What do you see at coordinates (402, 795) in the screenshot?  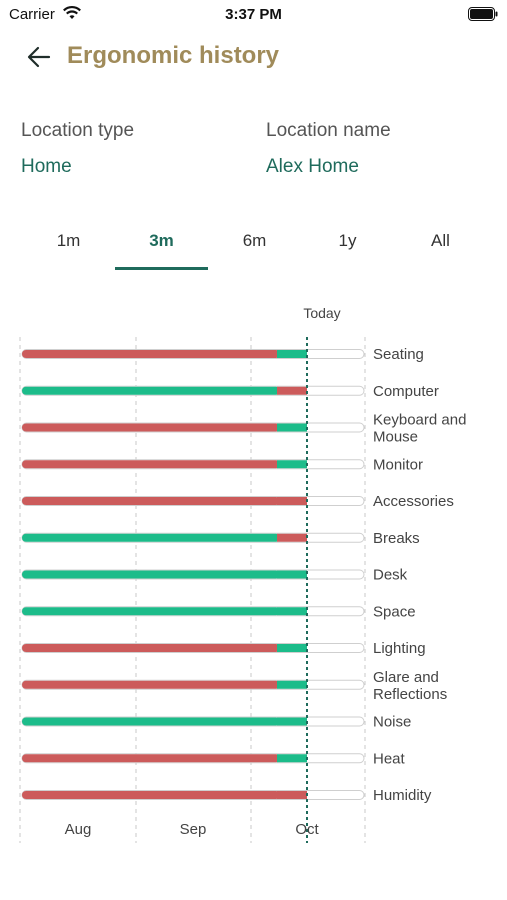 I see `row-label-12: Humidity` at bounding box center [402, 795].